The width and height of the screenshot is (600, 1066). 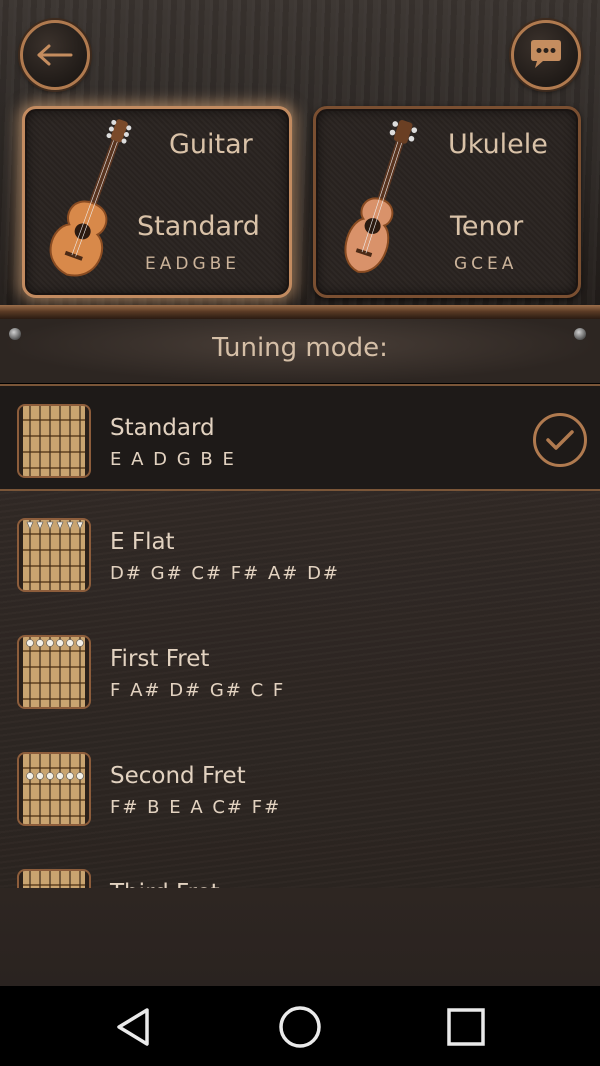 What do you see at coordinates (178, 776) in the screenshot?
I see `tuning-name: Second Fret` at bounding box center [178, 776].